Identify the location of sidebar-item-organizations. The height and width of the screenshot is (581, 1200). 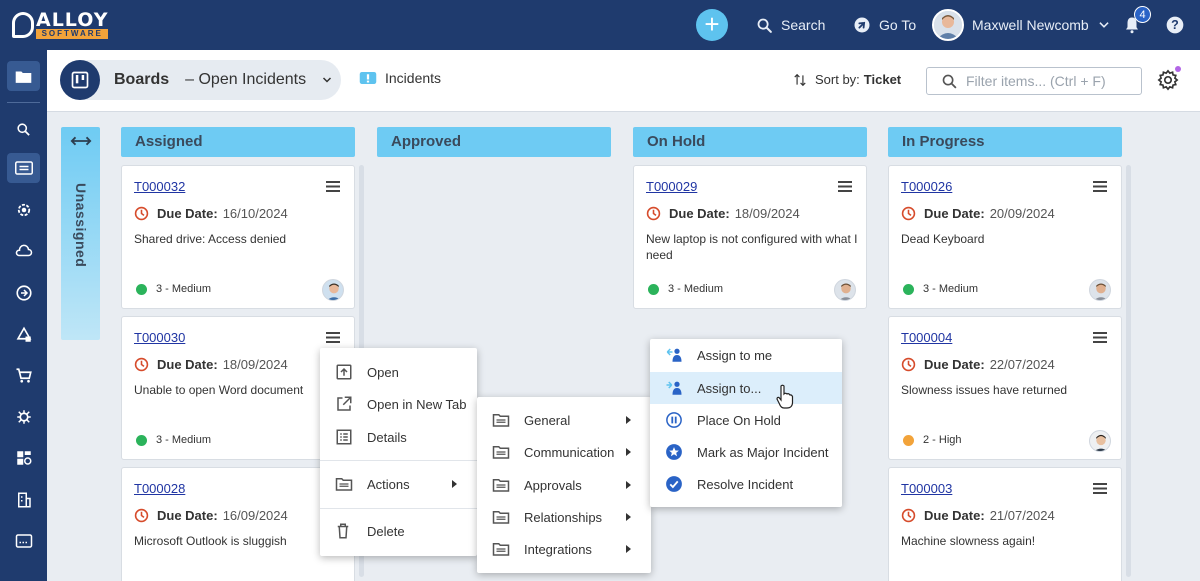
(23, 500).